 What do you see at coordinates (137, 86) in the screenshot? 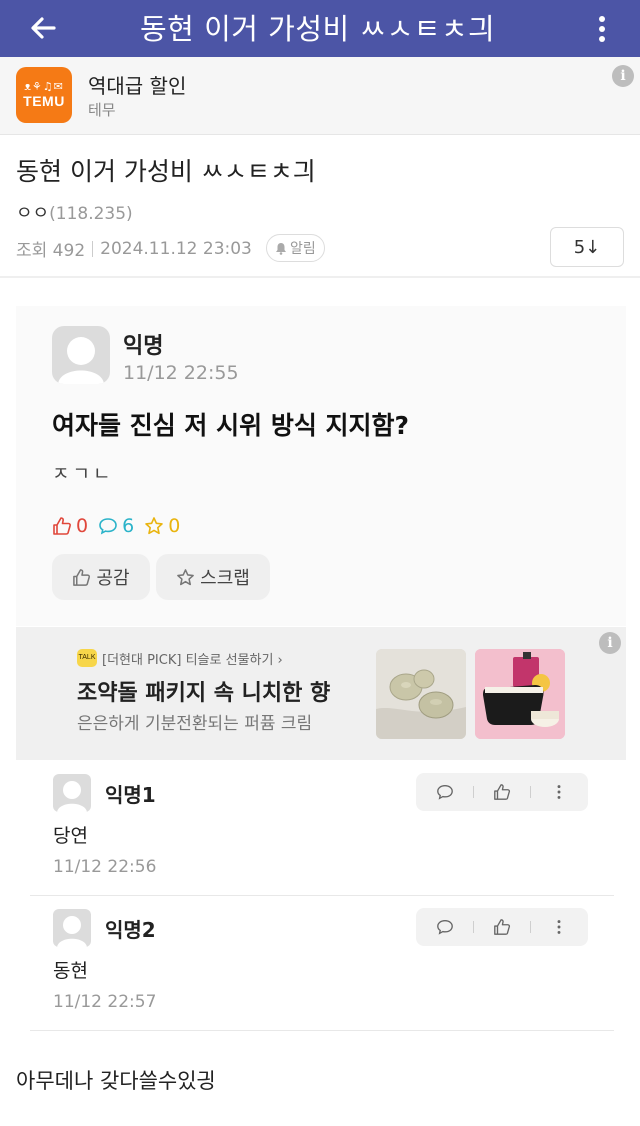
I see `ad-title: 역대급 할인` at bounding box center [137, 86].